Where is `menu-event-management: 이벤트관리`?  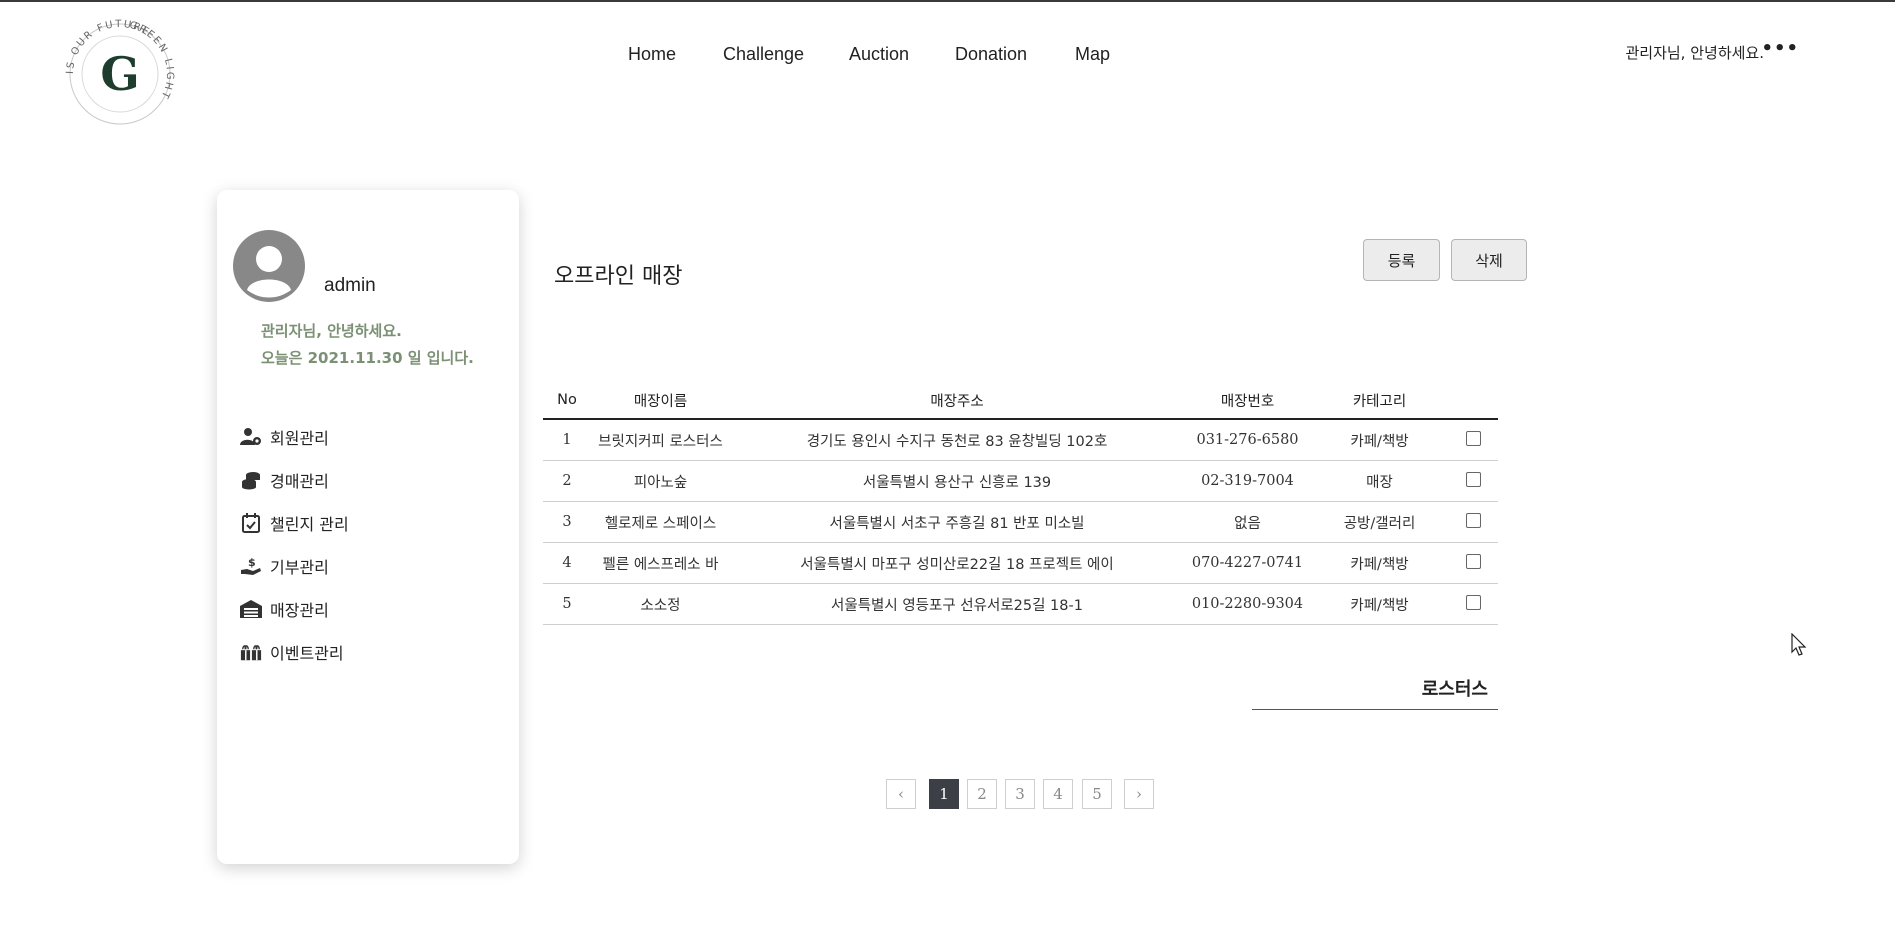 menu-event-management: 이벤트관리 is located at coordinates (294, 651).